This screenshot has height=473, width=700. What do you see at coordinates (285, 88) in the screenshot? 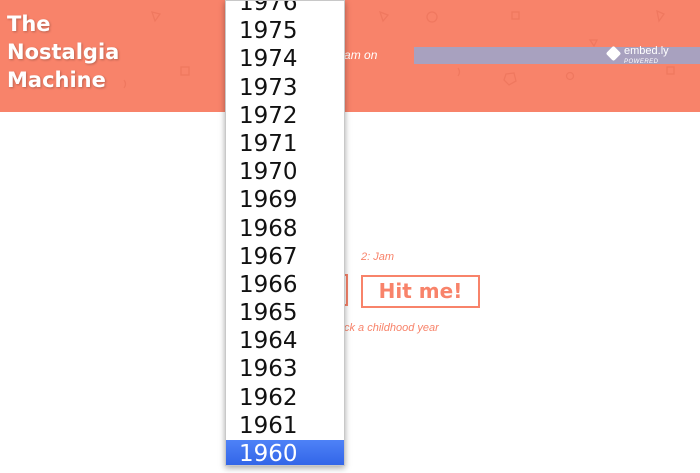
I see `year-option: 1973` at bounding box center [285, 88].